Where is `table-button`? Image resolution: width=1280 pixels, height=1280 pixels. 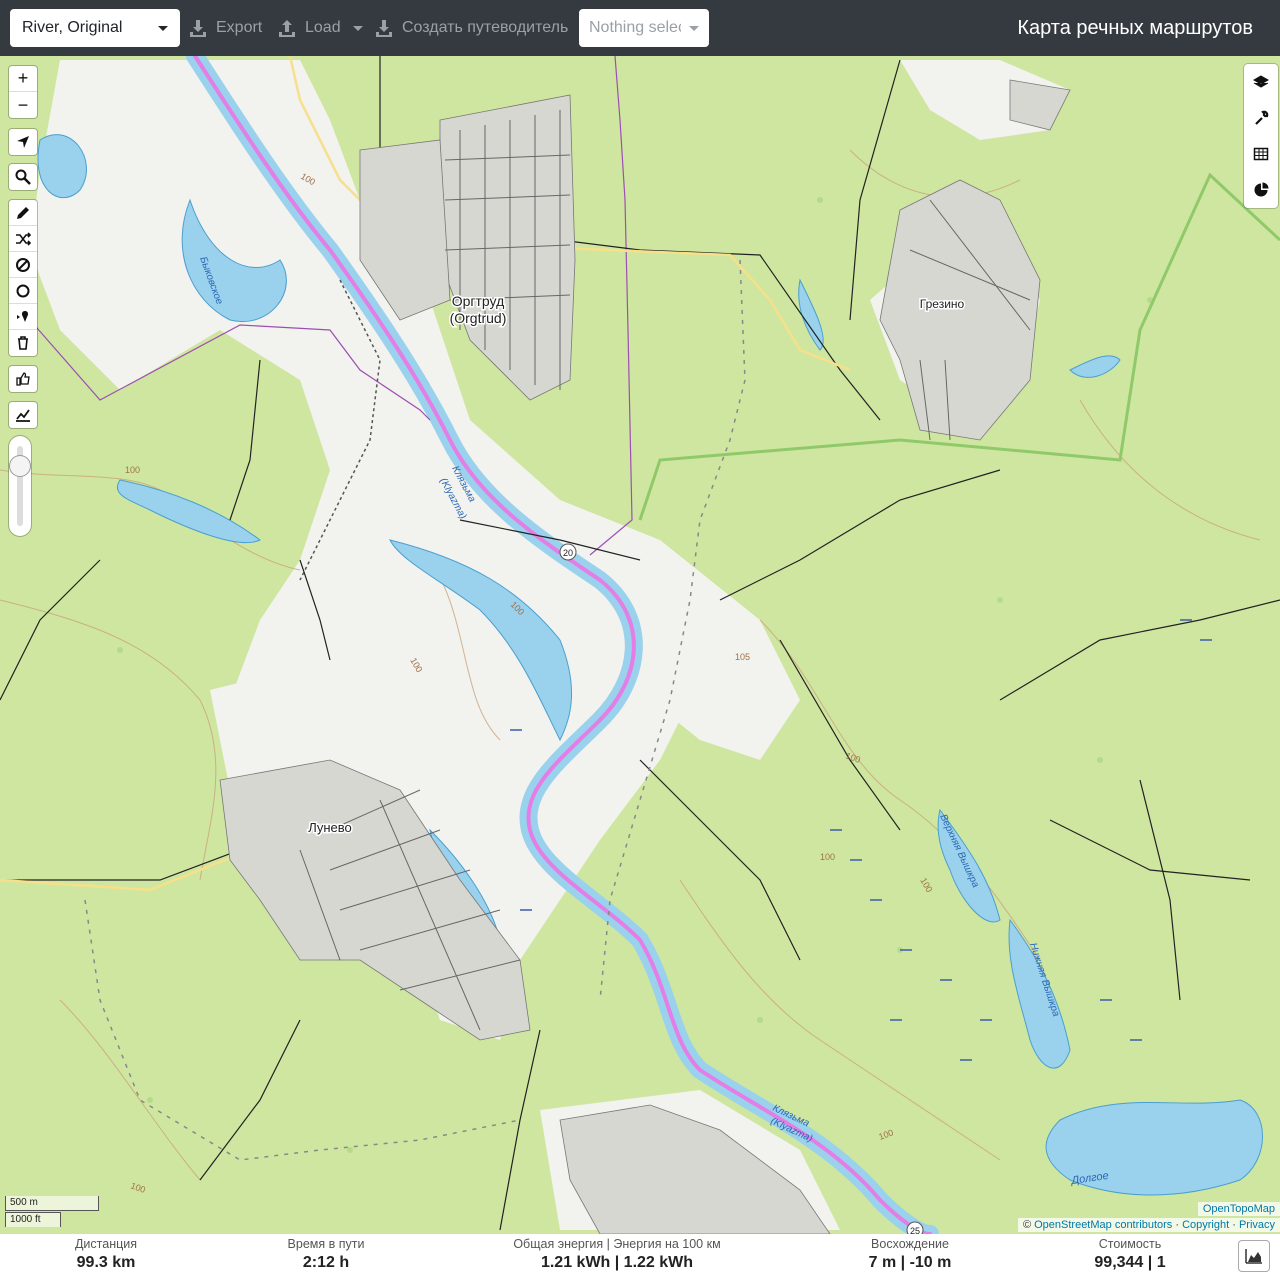
table-button is located at coordinates (1261, 154).